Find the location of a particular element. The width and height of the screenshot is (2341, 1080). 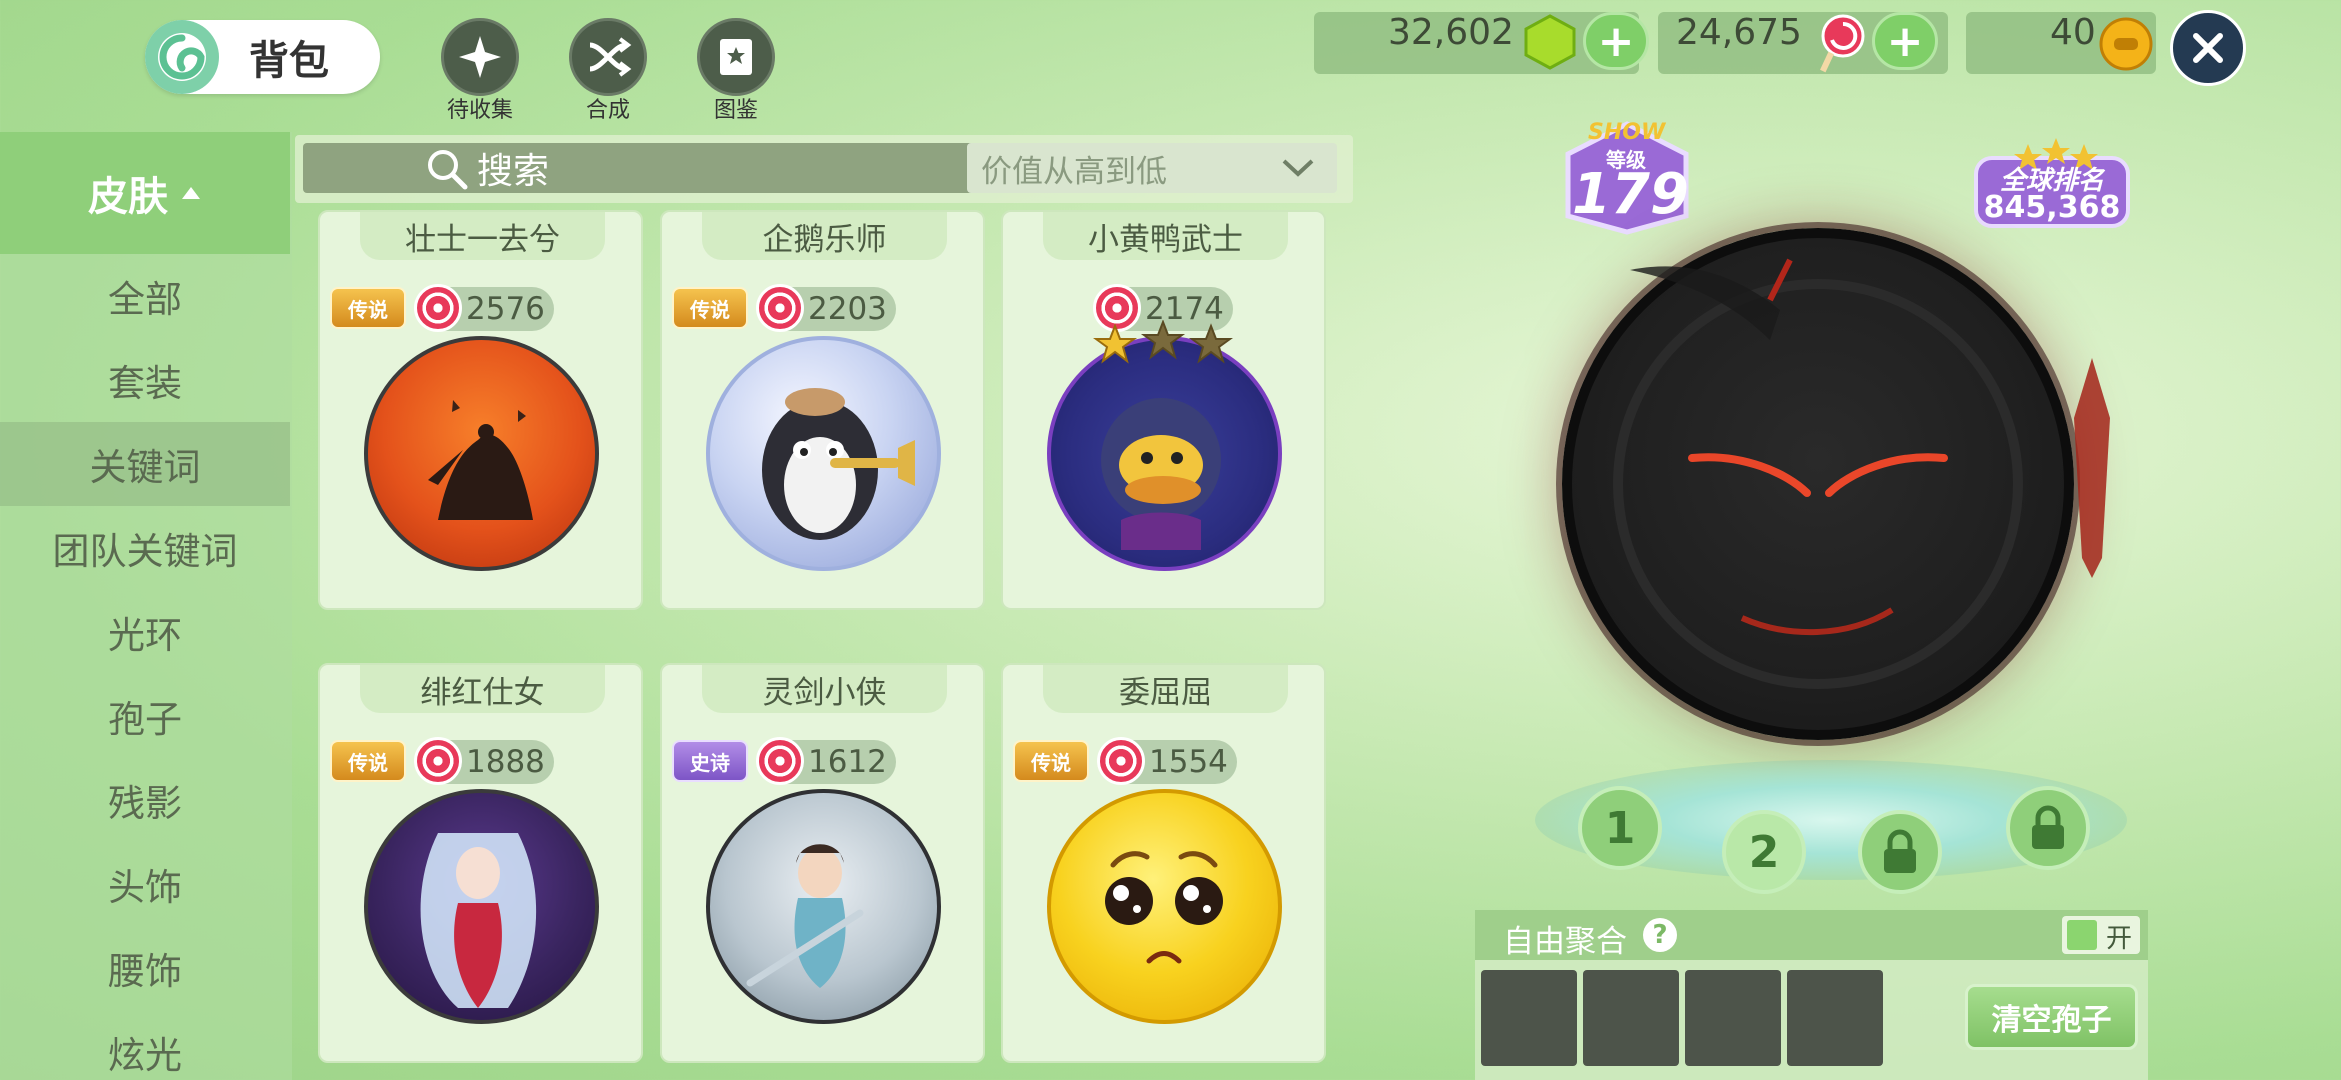

outfit-slot-4-locked is located at coordinates (2048, 828).